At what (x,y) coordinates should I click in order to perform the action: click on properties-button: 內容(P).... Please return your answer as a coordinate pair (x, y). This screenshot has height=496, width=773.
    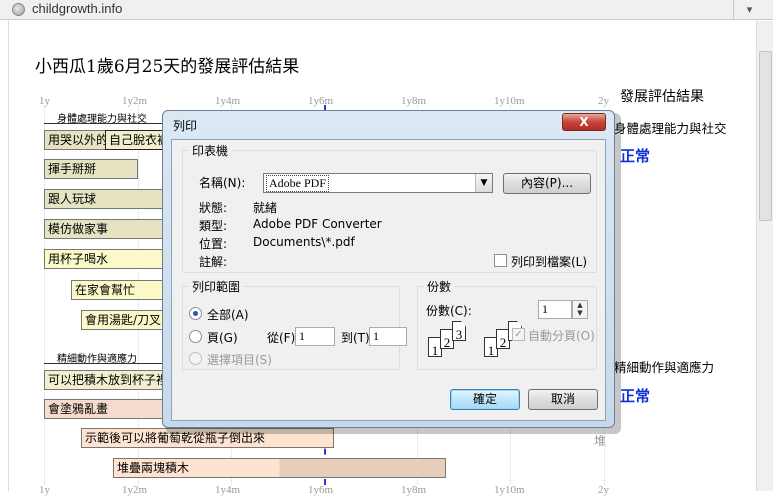
    Looking at the image, I should click on (547, 183).